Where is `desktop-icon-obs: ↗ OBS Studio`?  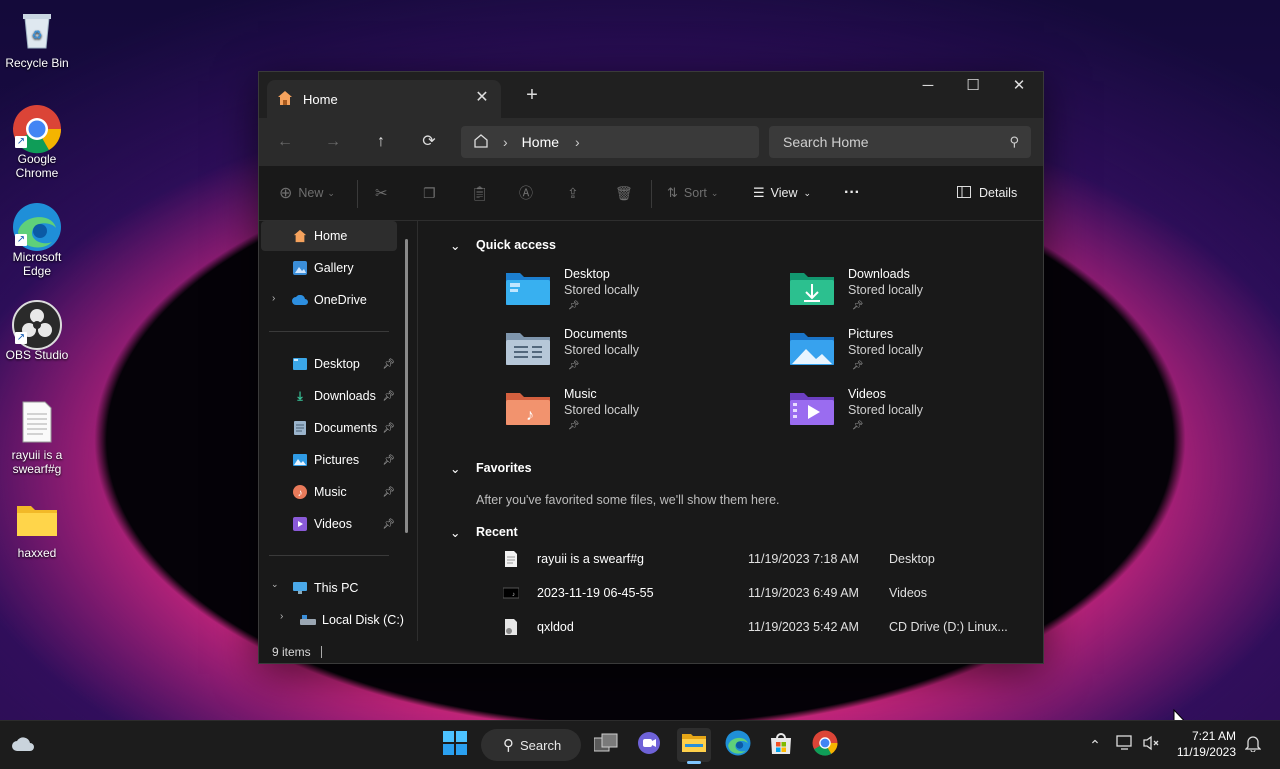 desktop-icon-obs: ↗ OBS Studio is located at coordinates (37, 331).